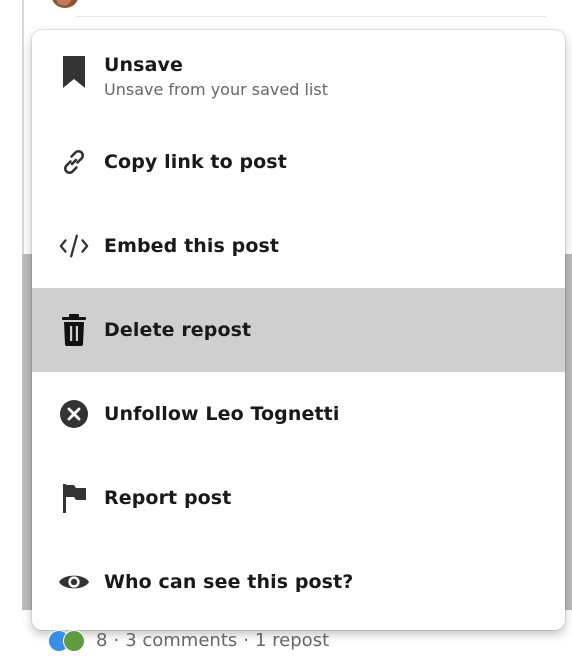 This screenshot has width=572, height=660. What do you see at coordinates (216, 89) in the screenshot?
I see `menu-item-subtitle: Unsave from your saved list` at bounding box center [216, 89].